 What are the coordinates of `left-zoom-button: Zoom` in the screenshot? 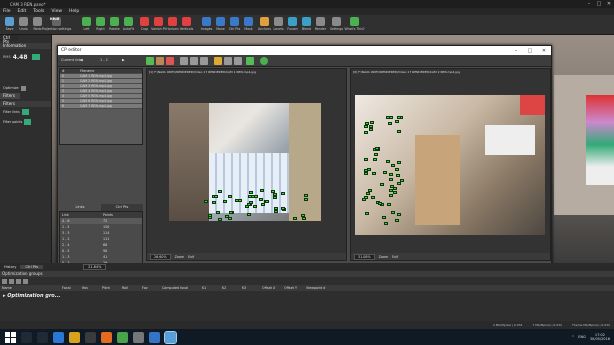 It's located at (180, 257).